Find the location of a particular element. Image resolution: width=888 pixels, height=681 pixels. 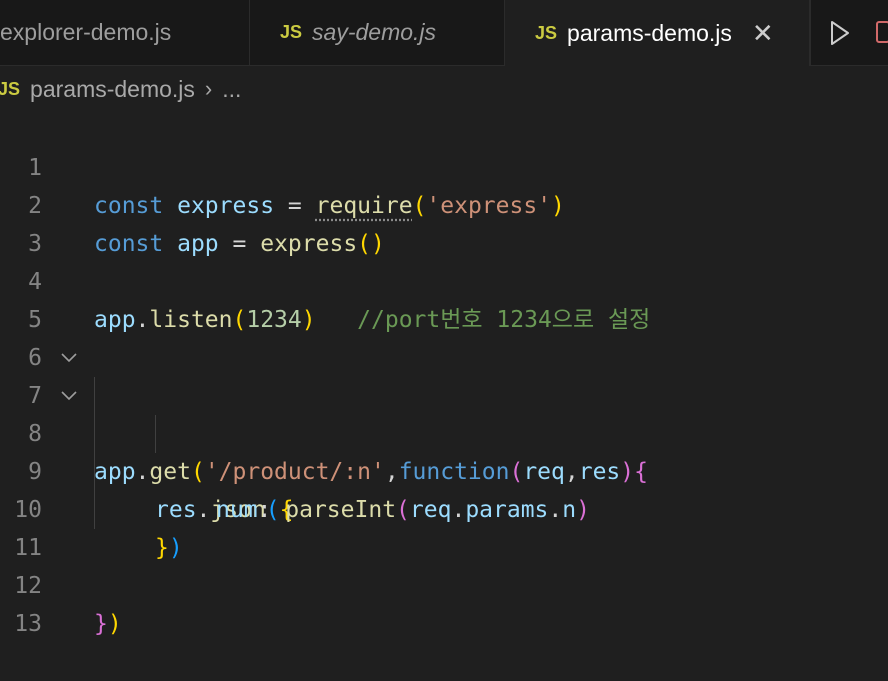

tab-explorer-demo: explorer-demo.js is located at coordinates (125, 32).